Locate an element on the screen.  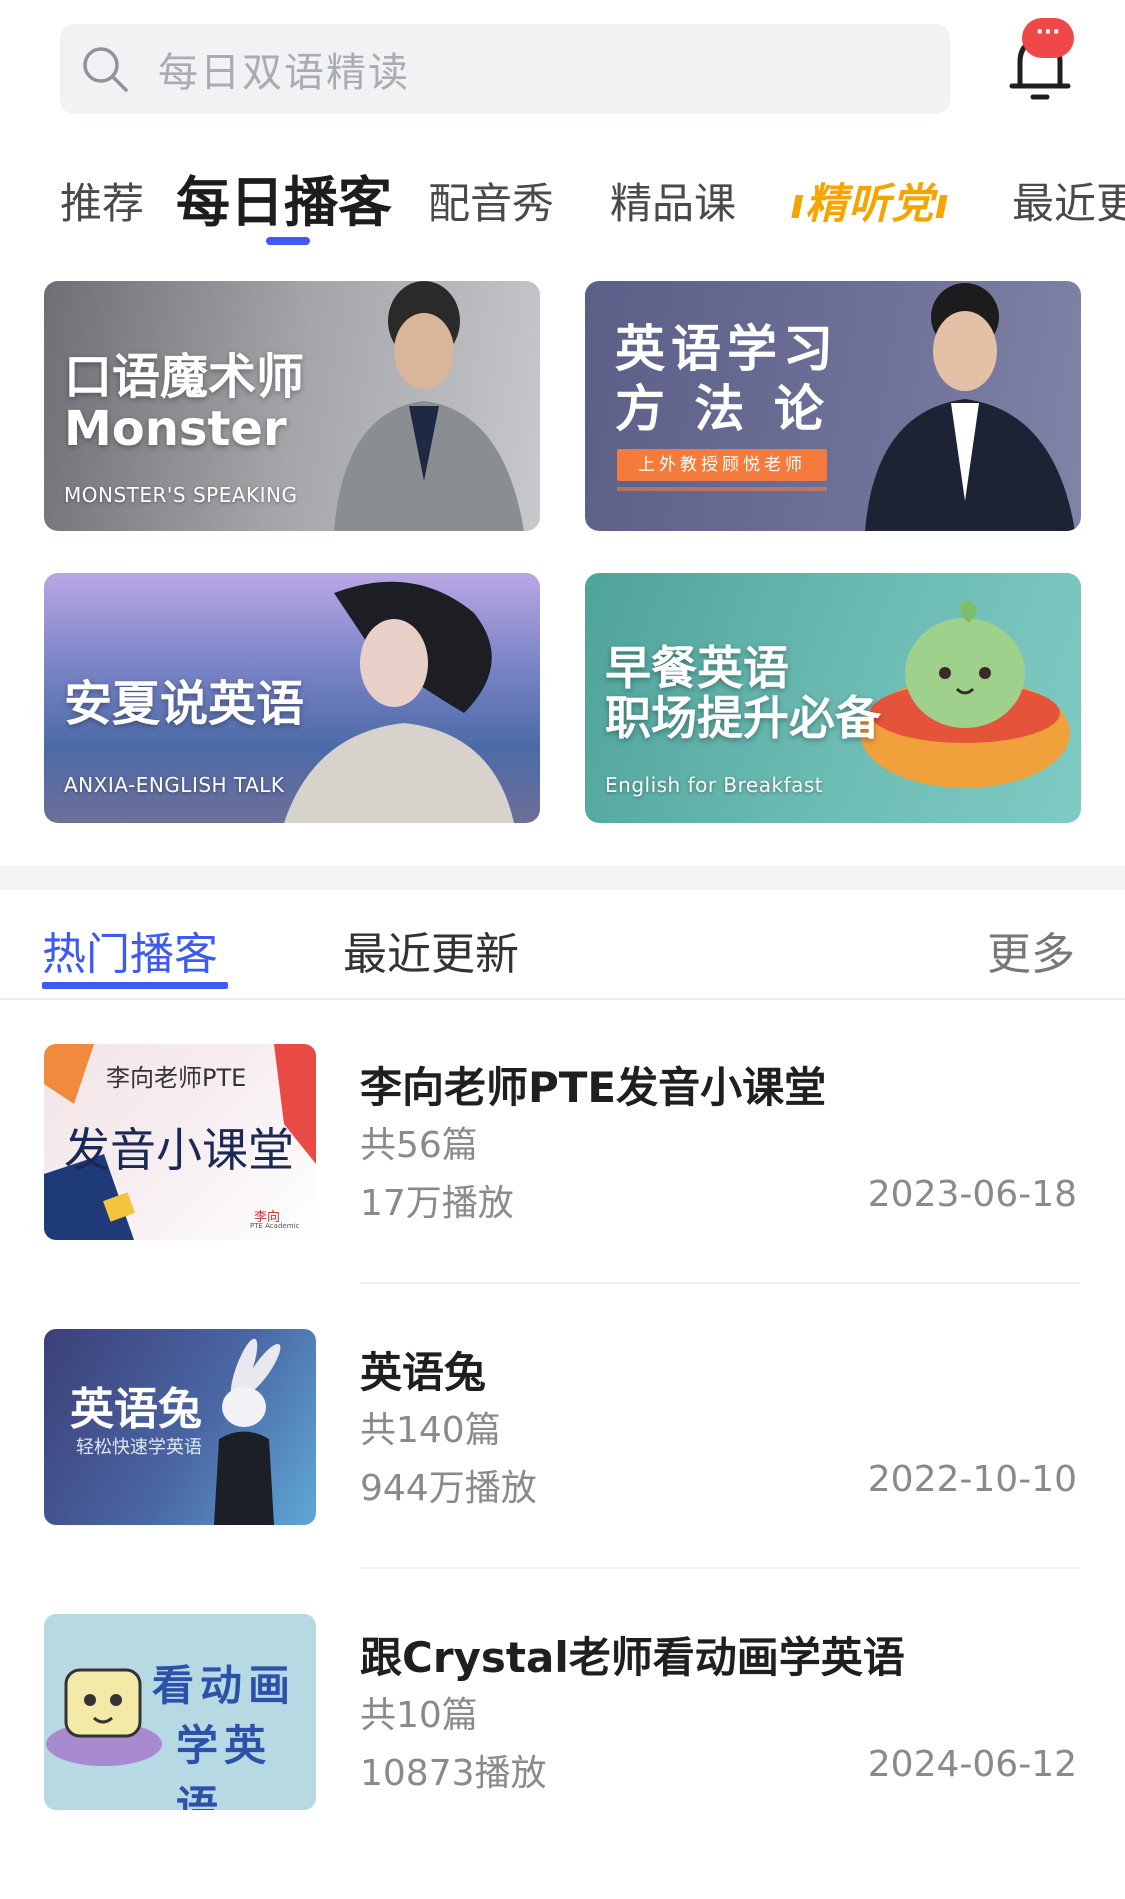
thumbnail-logo-sub: PTE Academic is located at coordinates (275, 1226).